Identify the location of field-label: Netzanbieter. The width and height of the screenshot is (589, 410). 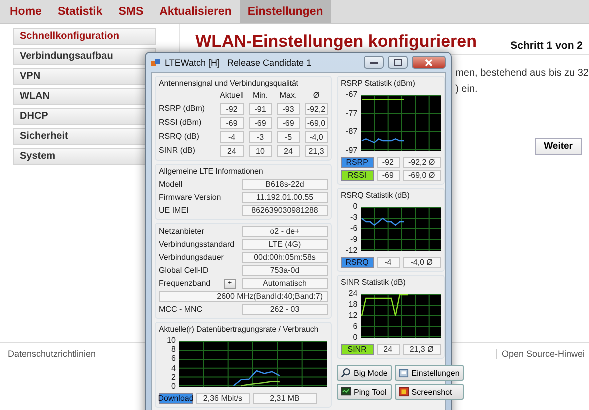
(182, 231).